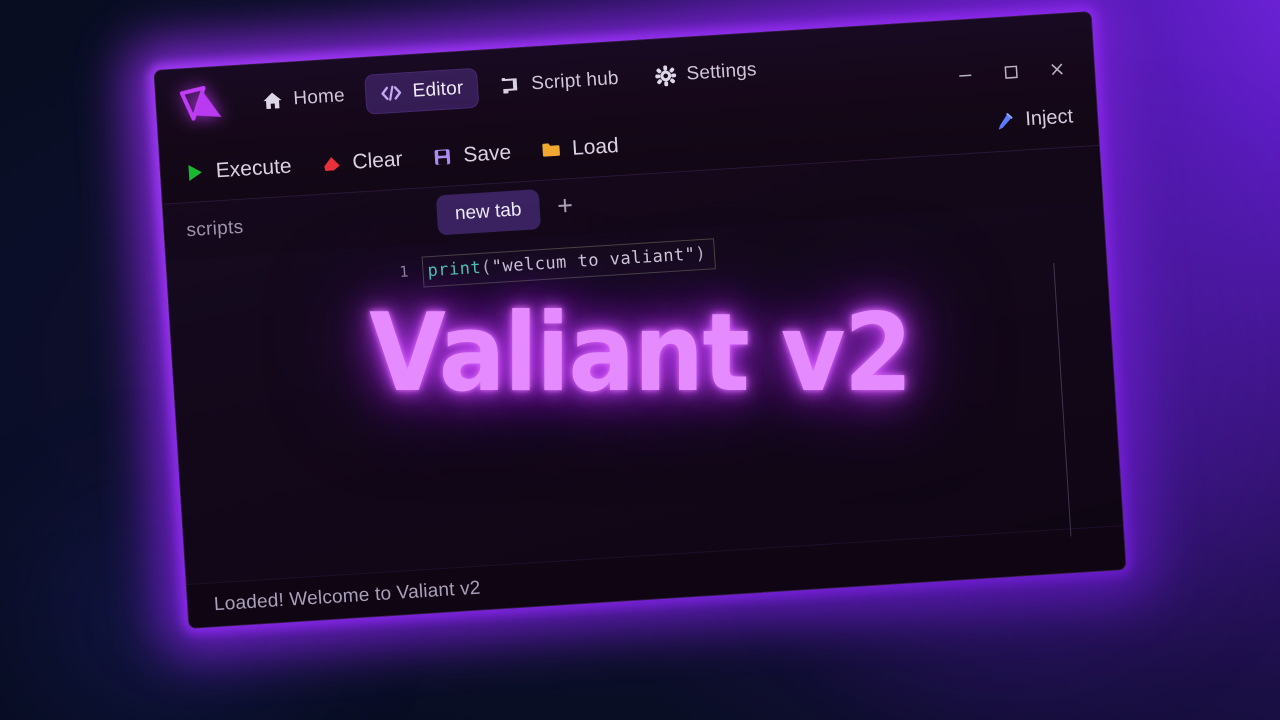 This screenshot has height=720, width=1280. Describe the element at coordinates (454, 269) in the screenshot. I see `code-token-keyword: print` at that location.